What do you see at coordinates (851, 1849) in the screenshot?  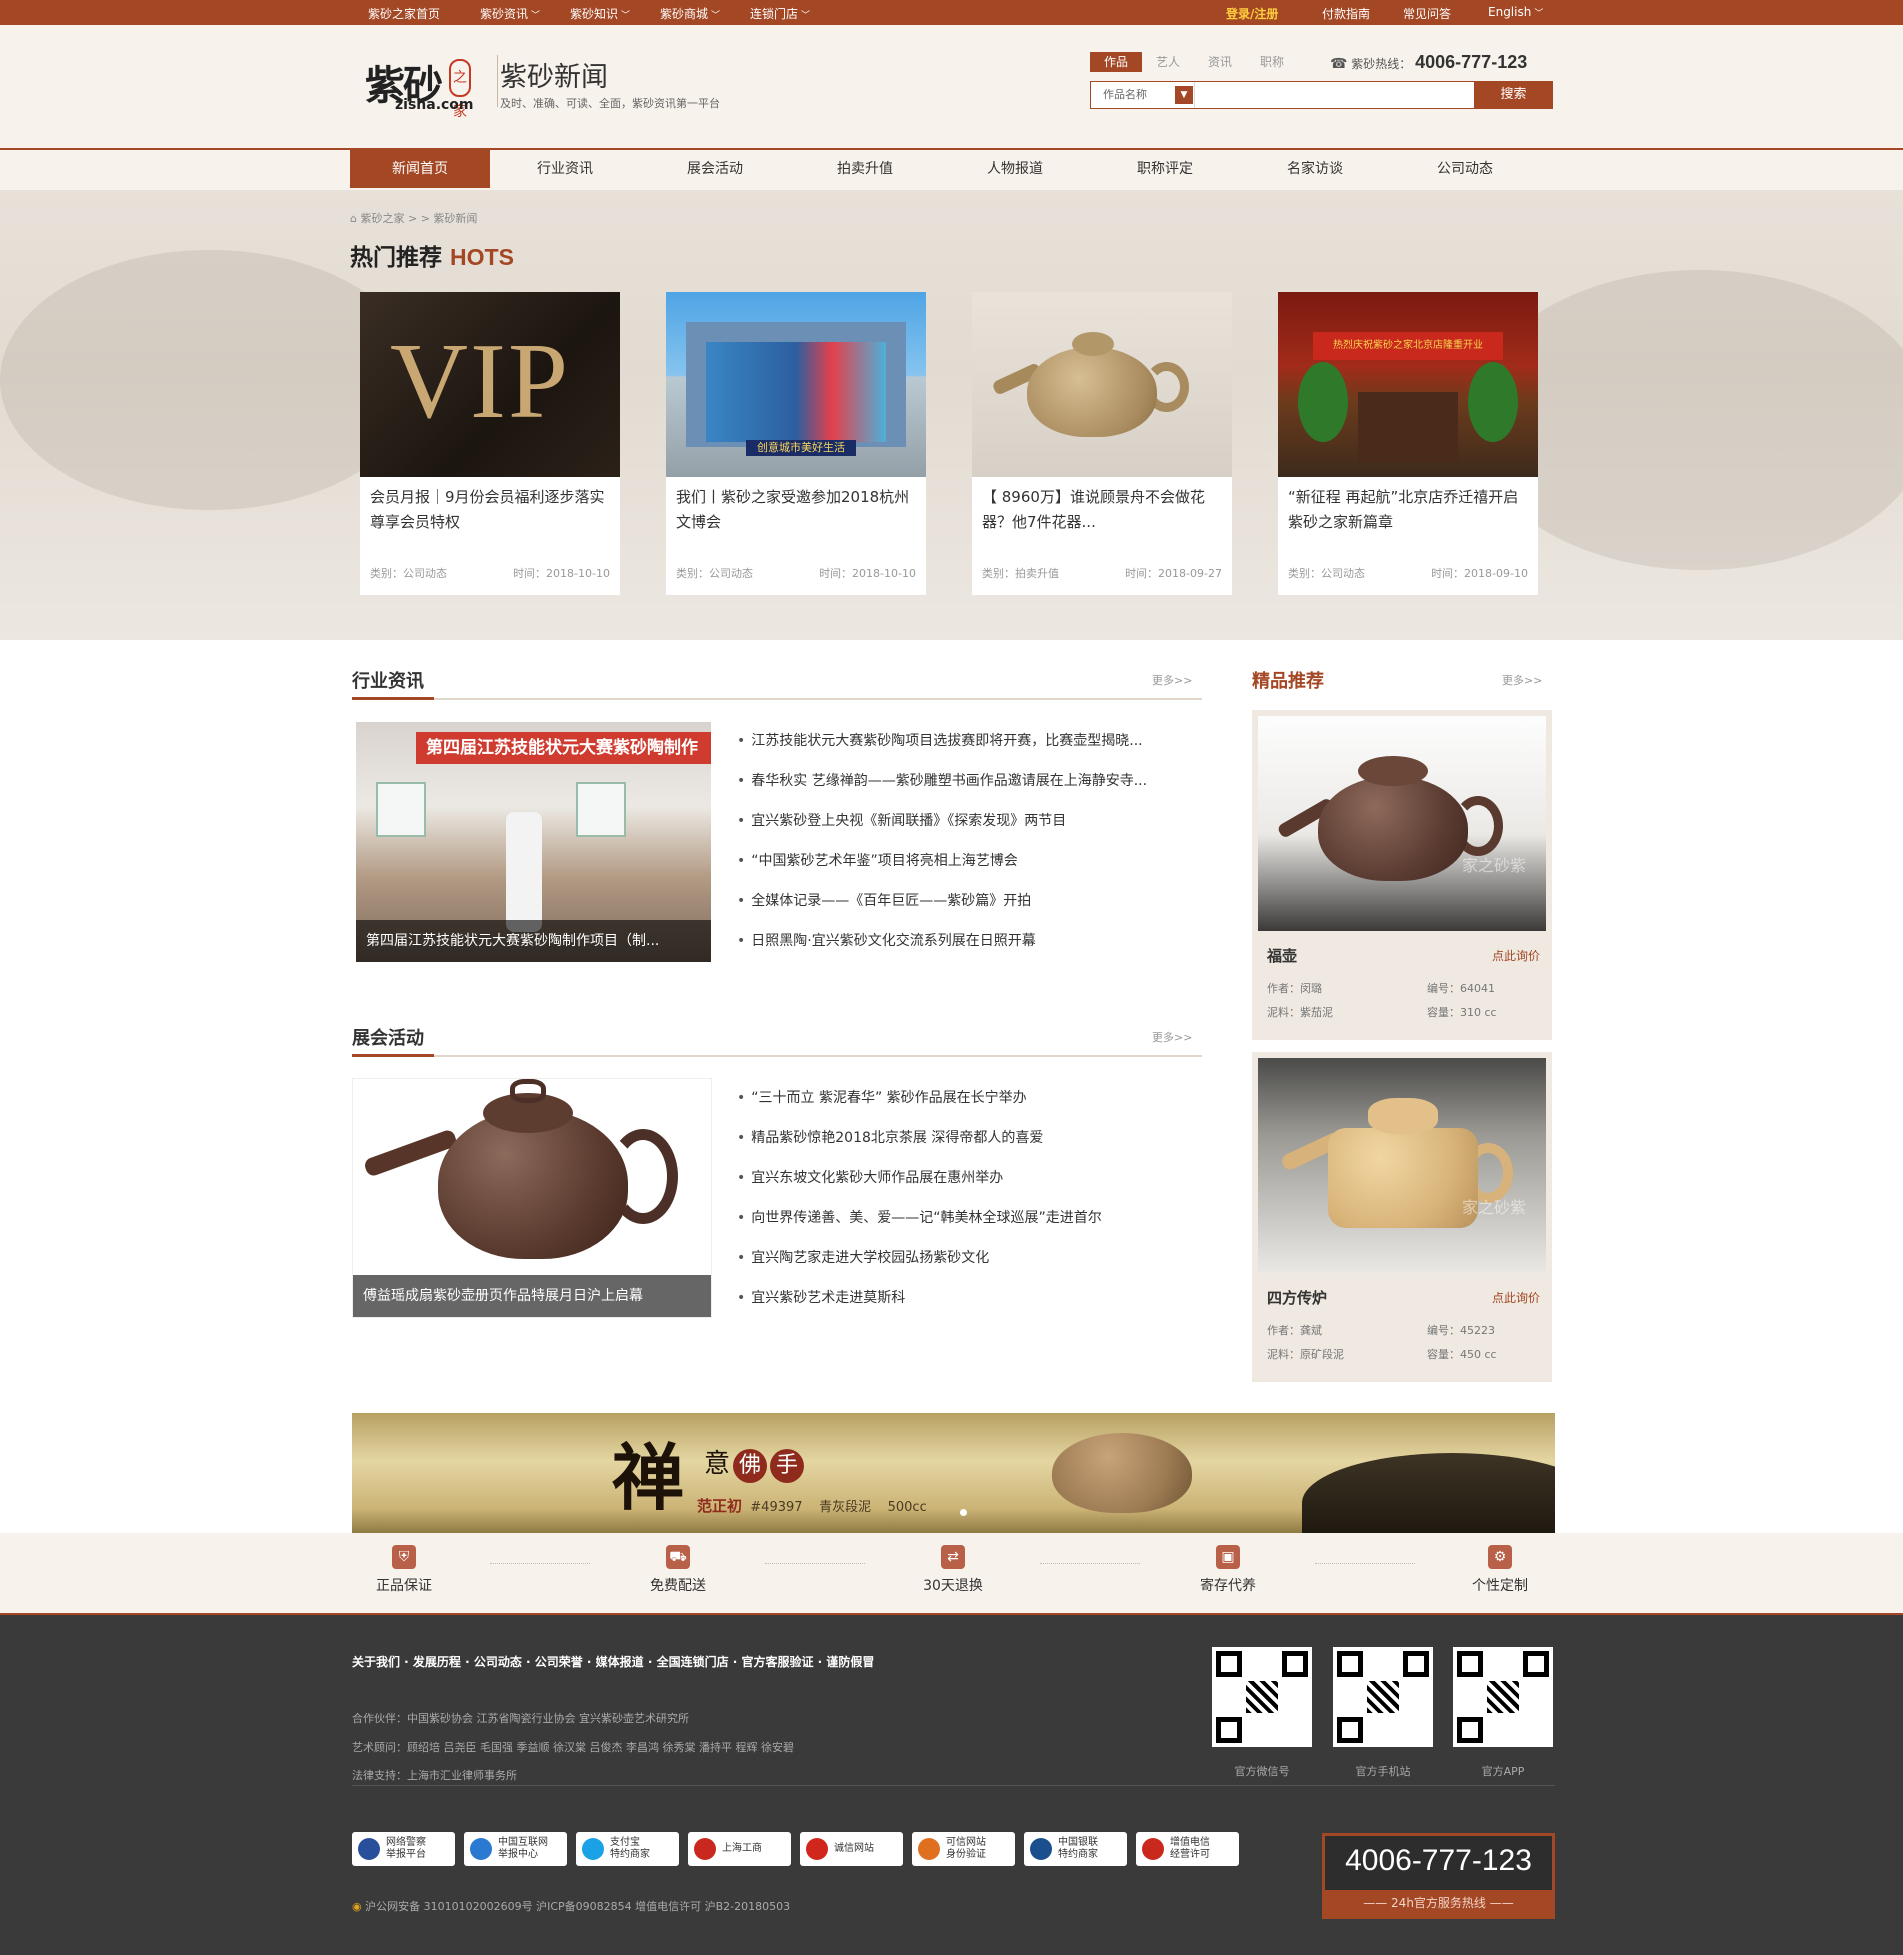 I see `badge-credit: 诚信网站` at bounding box center [851, 1849].